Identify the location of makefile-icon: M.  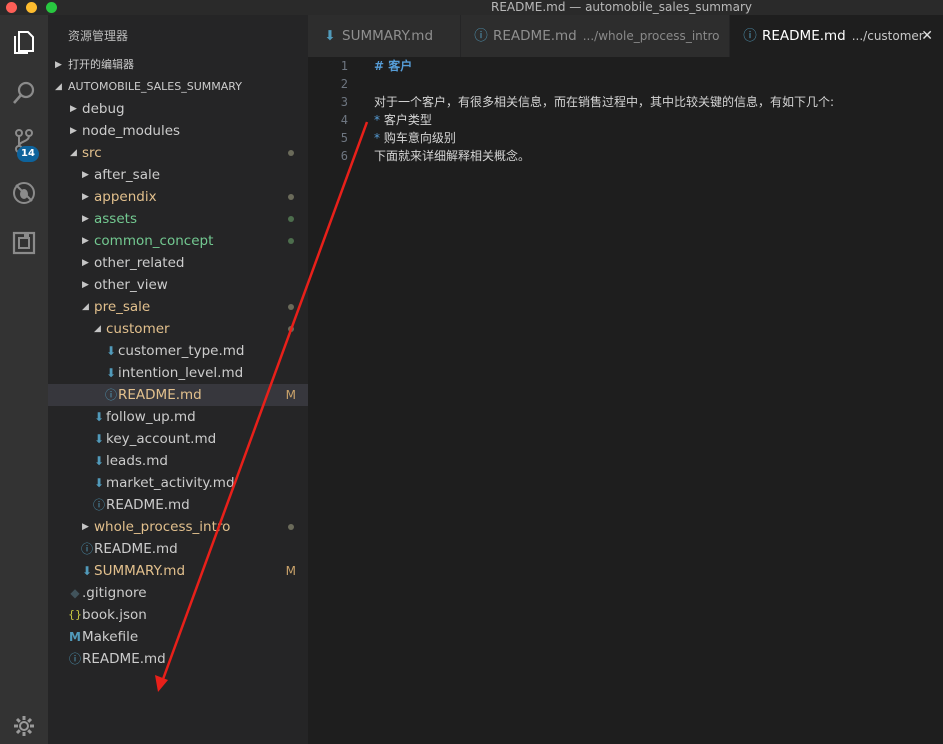
(75, 637).